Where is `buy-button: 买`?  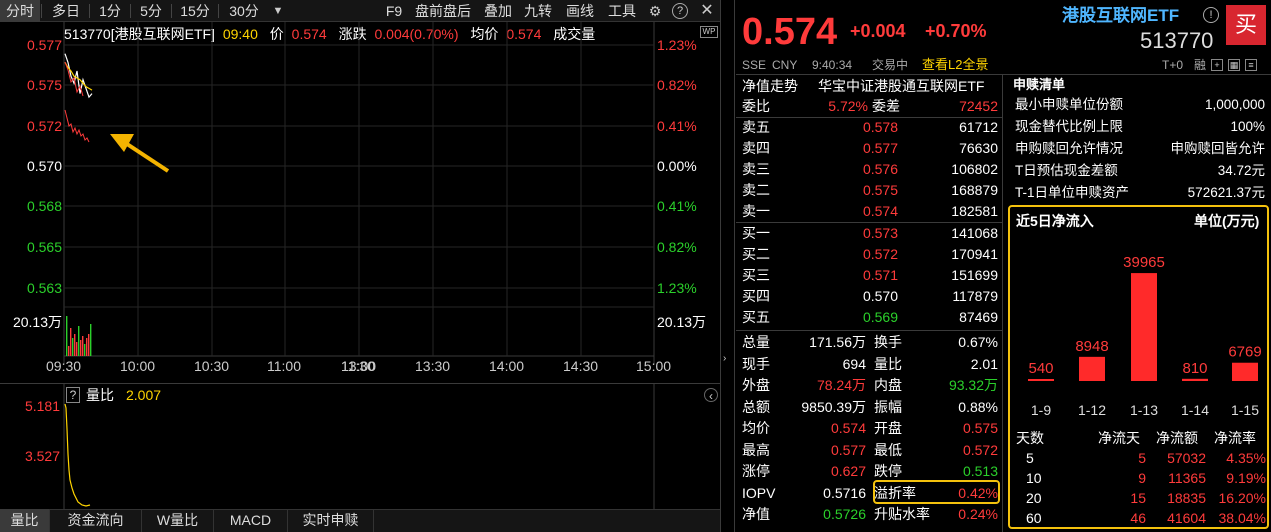 buy-button: 买 is located at coordinates (1246, 25).